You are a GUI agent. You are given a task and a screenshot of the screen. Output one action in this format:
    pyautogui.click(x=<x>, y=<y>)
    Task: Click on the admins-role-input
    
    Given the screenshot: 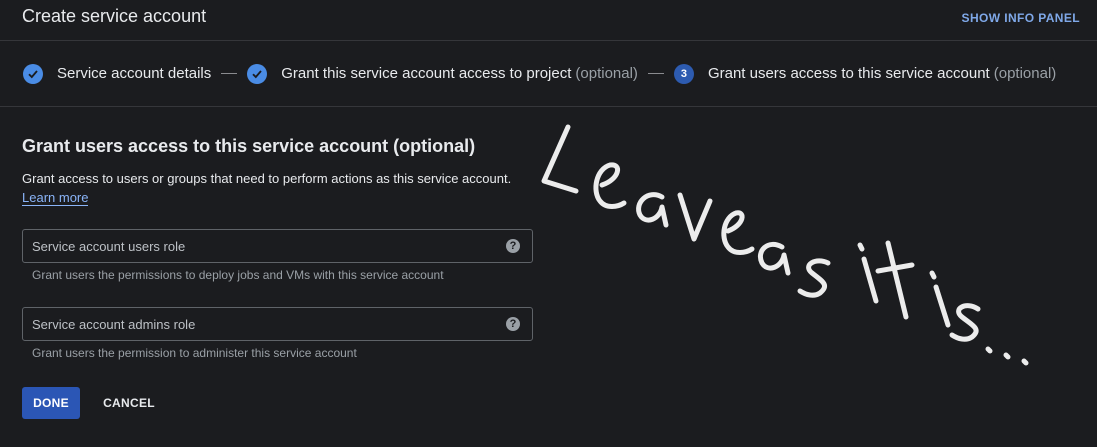 What is the action you would take?
    pyautogui.click(x=262, y=324)
    